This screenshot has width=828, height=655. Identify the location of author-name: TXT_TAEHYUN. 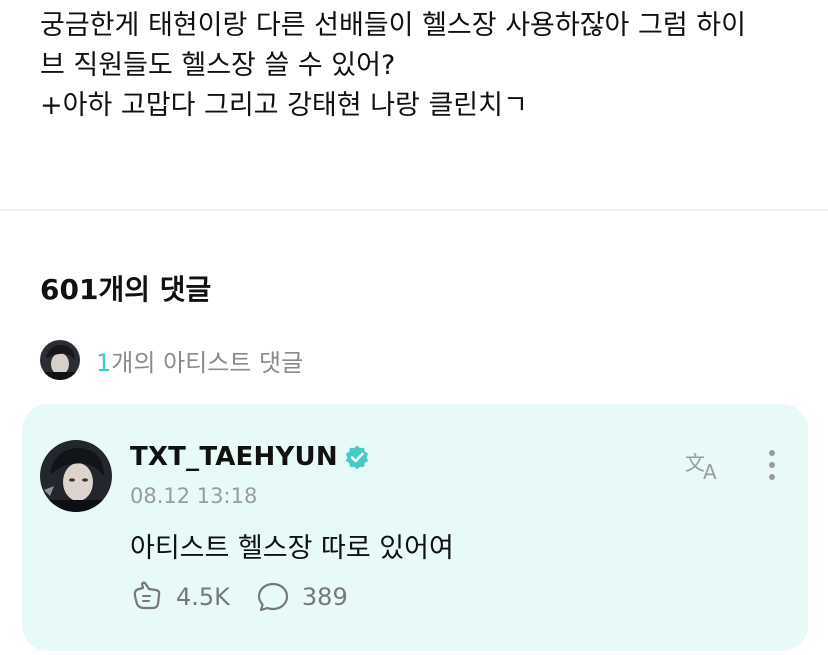
(234, 457).